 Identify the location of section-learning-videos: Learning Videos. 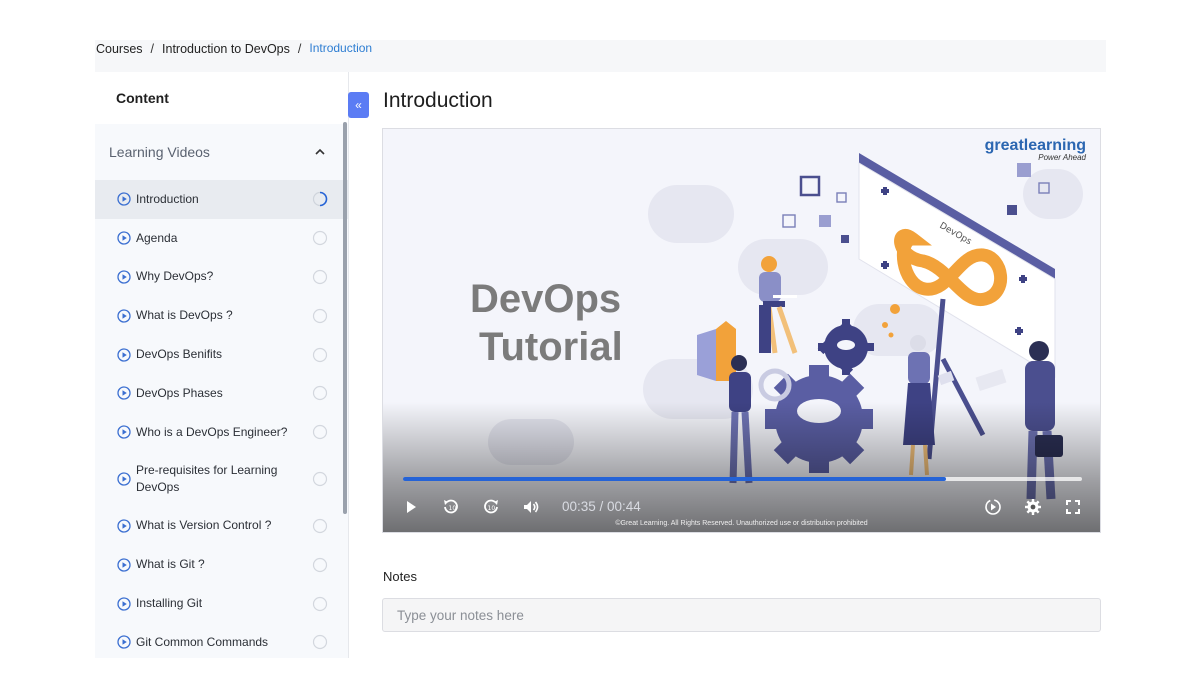
(221, 152).